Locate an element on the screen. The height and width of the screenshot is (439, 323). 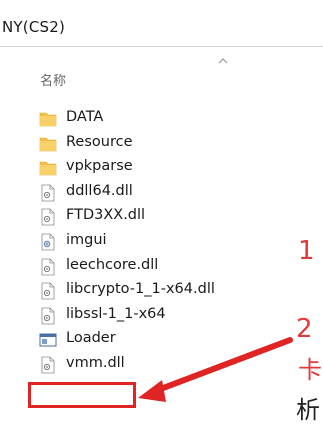
file-name: FTD3XX.dll is located at coordinates (106, 215).